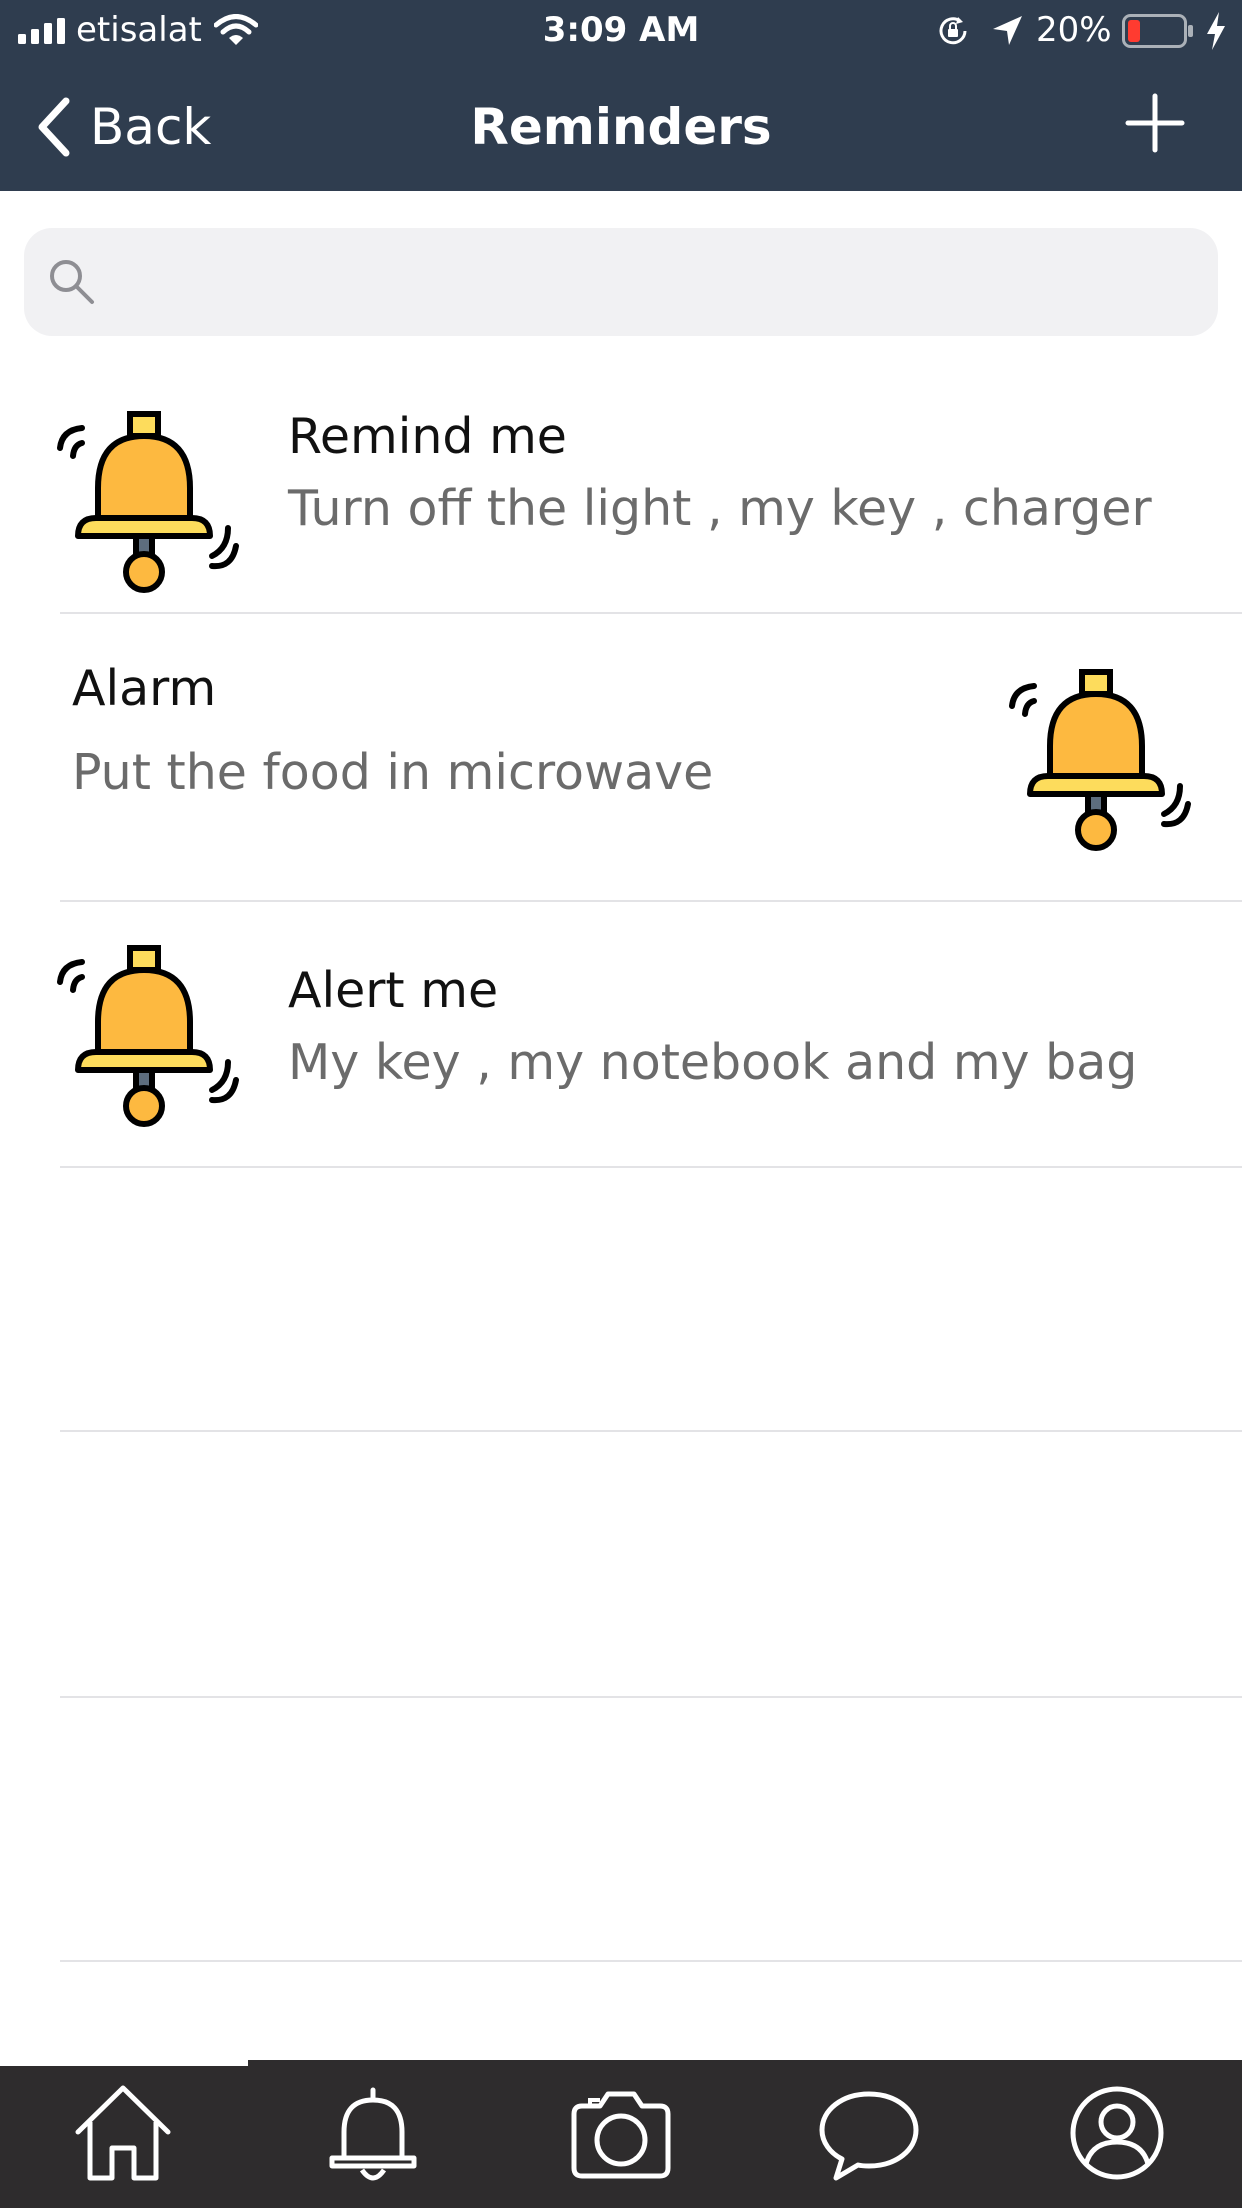 Image resolution: width=1242 pixels, height=2208 pixels. I want to click on active-tab-indicator, so click(124, 2063).